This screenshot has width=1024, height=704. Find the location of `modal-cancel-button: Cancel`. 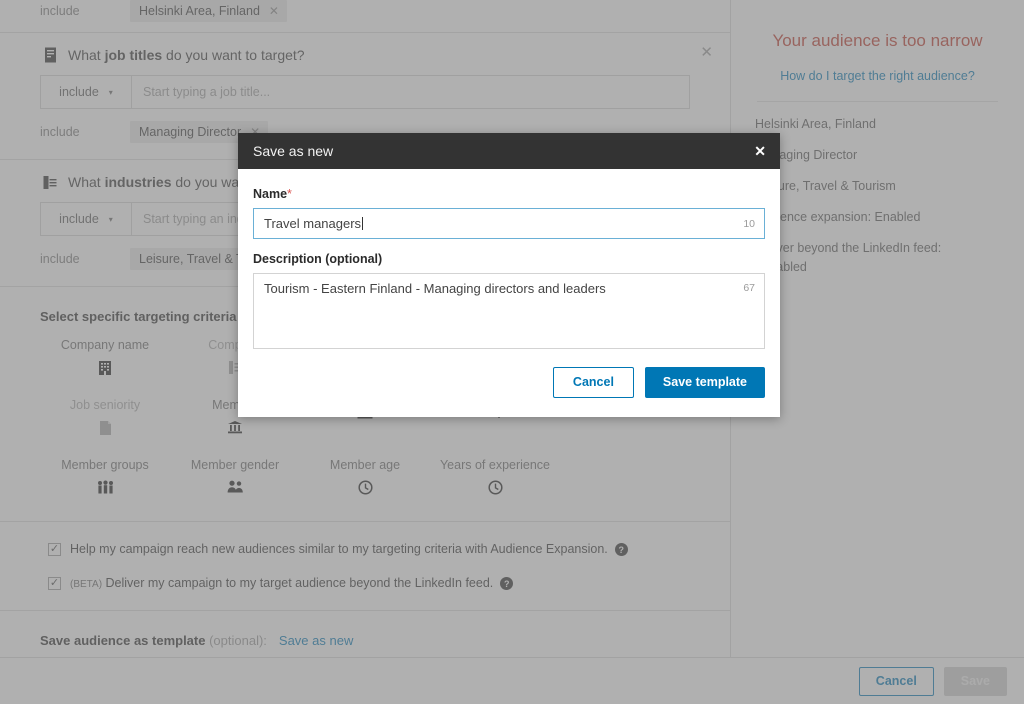

modal-cancel-button: Cancel is located at coordinates (593, 382).